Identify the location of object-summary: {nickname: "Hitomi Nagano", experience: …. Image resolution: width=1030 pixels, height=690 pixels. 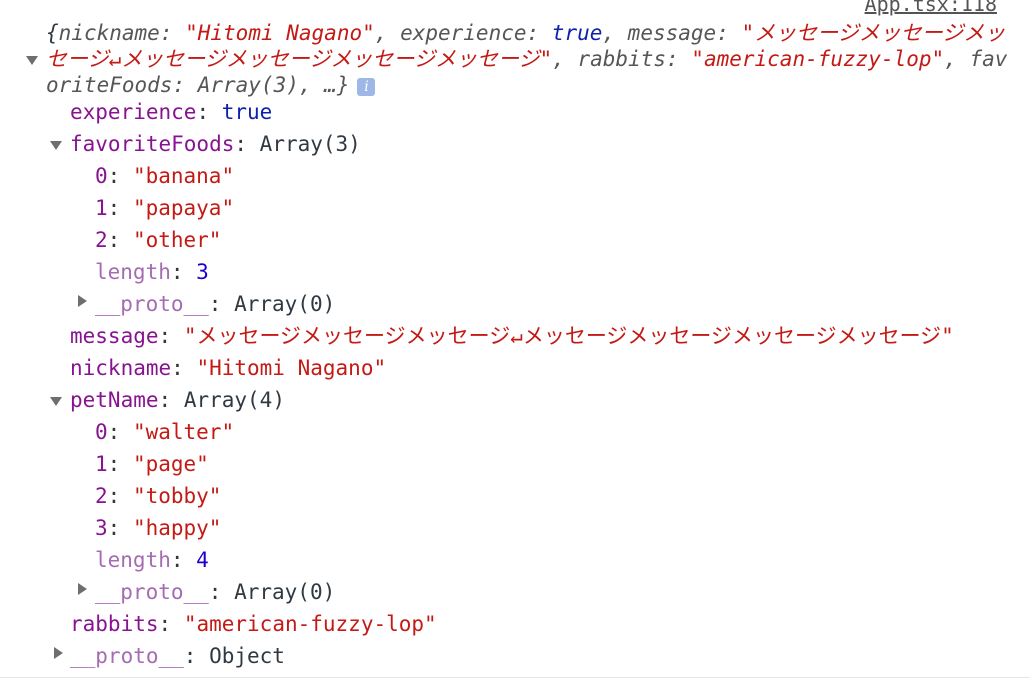
(528, 59).